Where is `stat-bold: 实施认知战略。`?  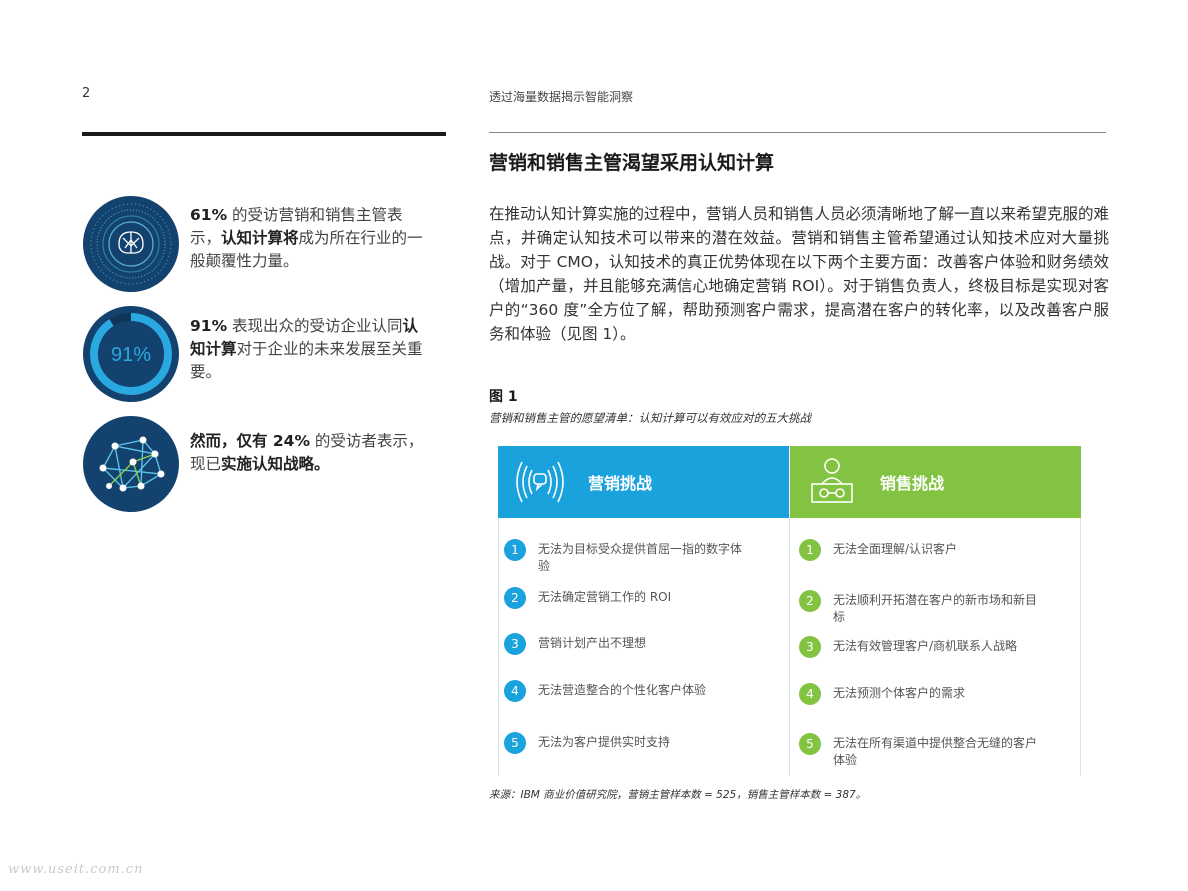 stat-bold: 实施认知战略。 is located at coordinates (275, 464).